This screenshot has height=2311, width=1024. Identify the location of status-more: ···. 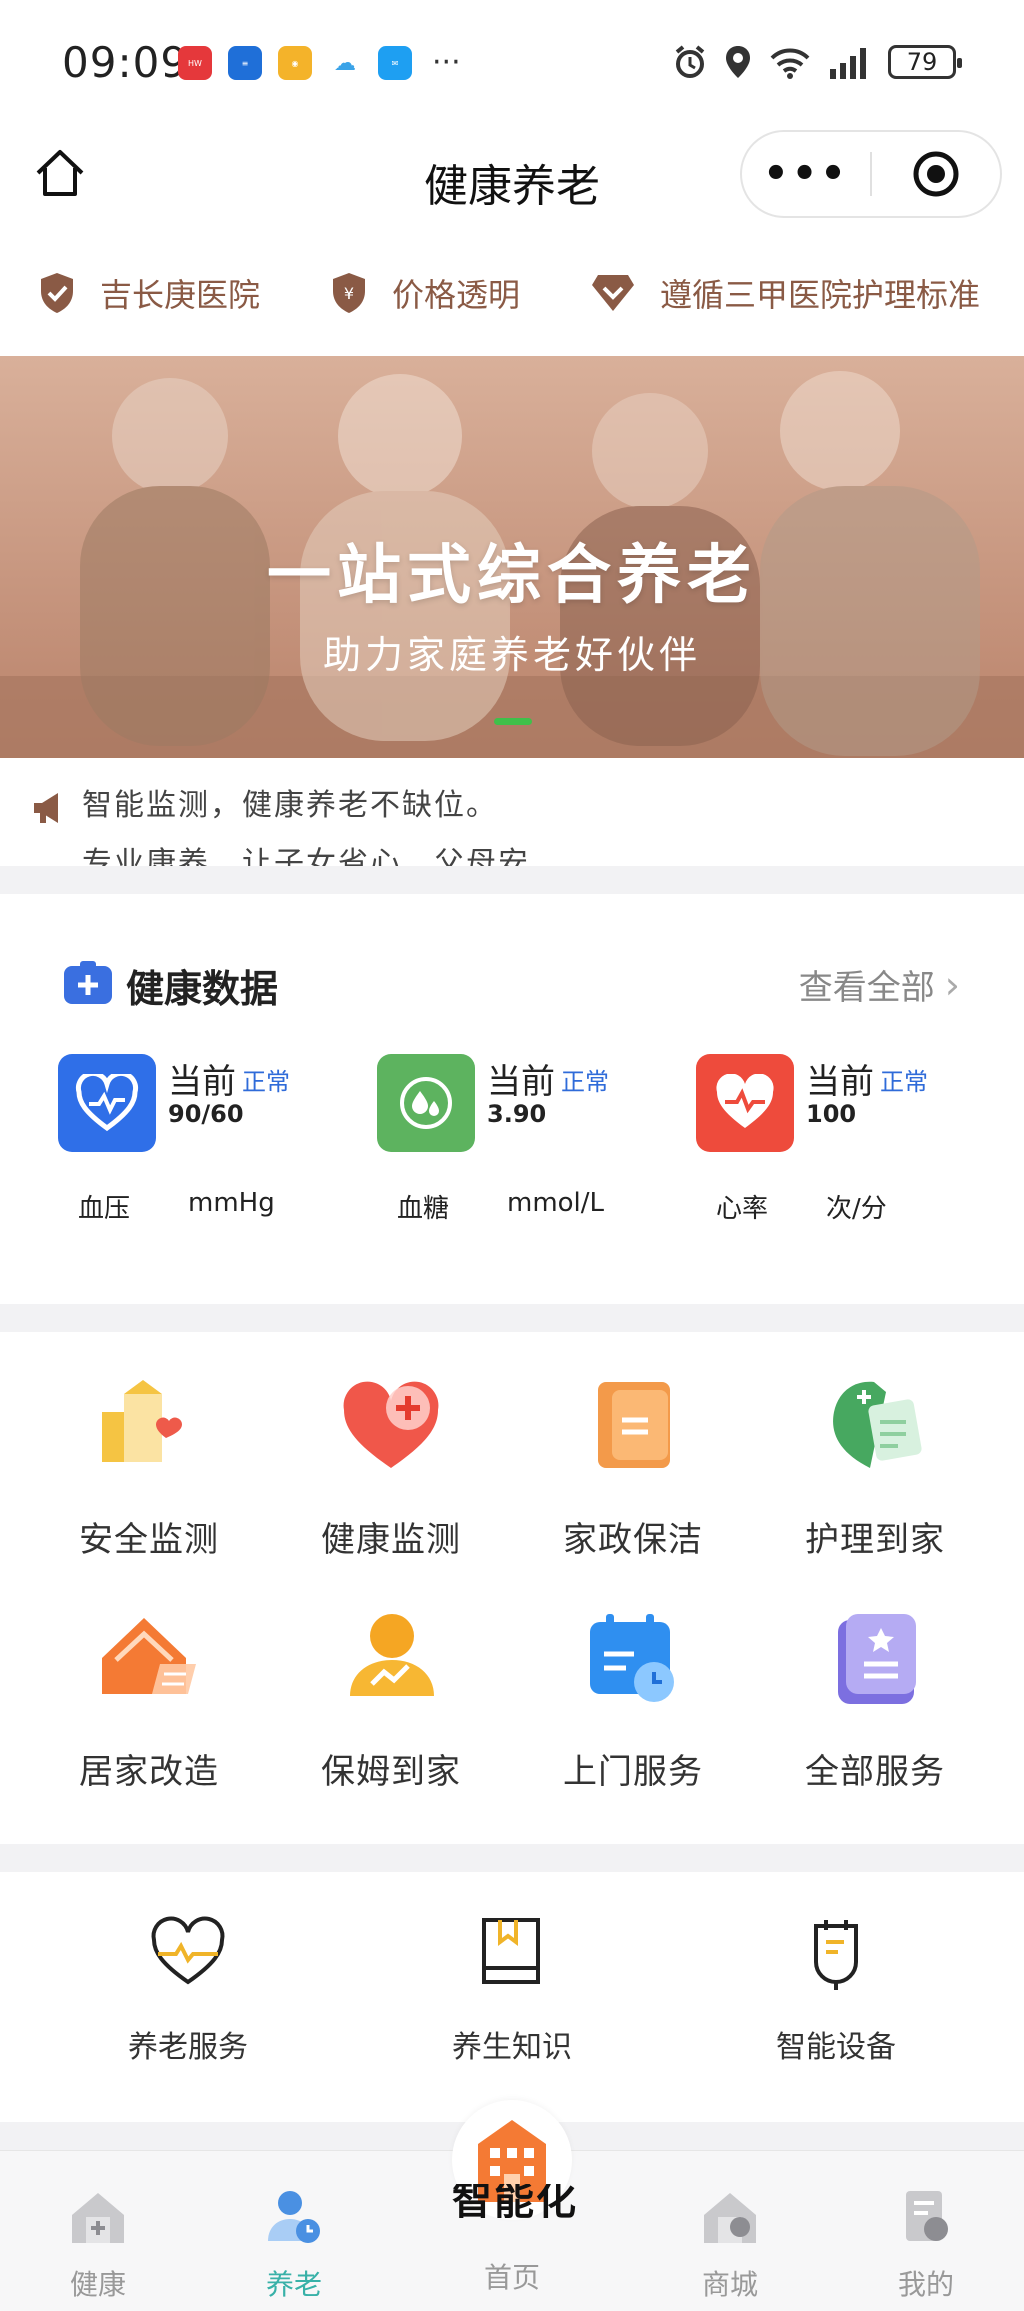
(446, 62).